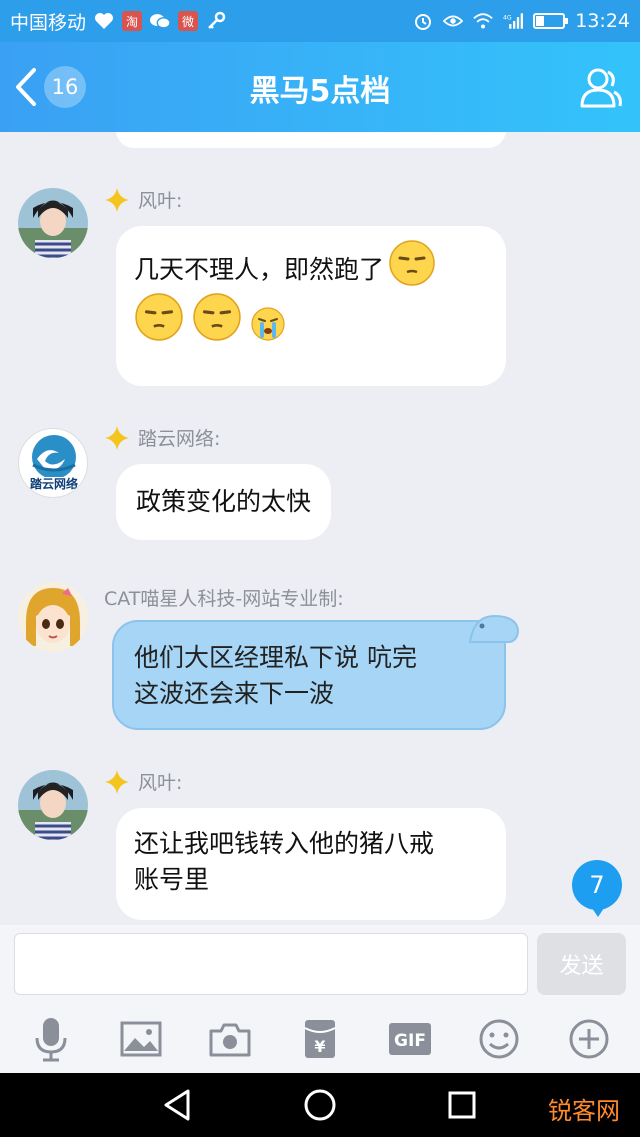  I want to click on toolbar: ¥ GIF, so click(320, 1039).